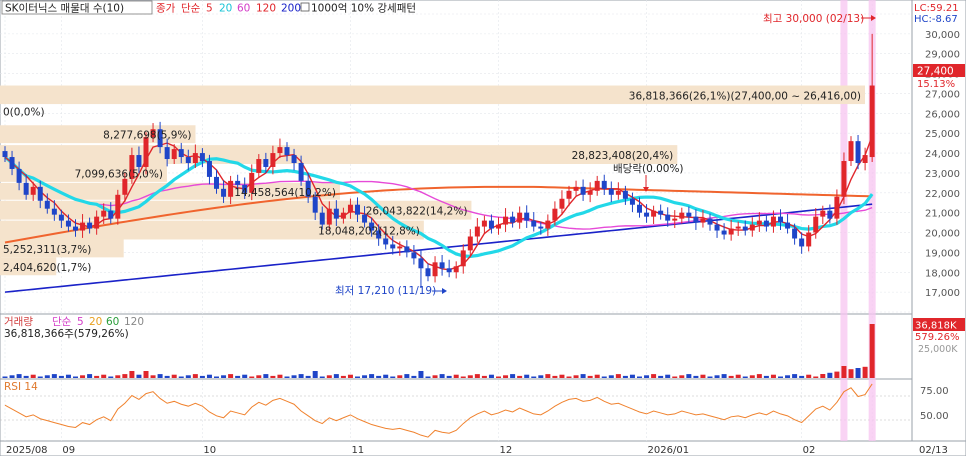 Image resolution: width=966 pixels, height=456 pixels. Describe the element at coordinates (21, 387) in the screenshot. I see `rsi-title: RSI 14` at that location.